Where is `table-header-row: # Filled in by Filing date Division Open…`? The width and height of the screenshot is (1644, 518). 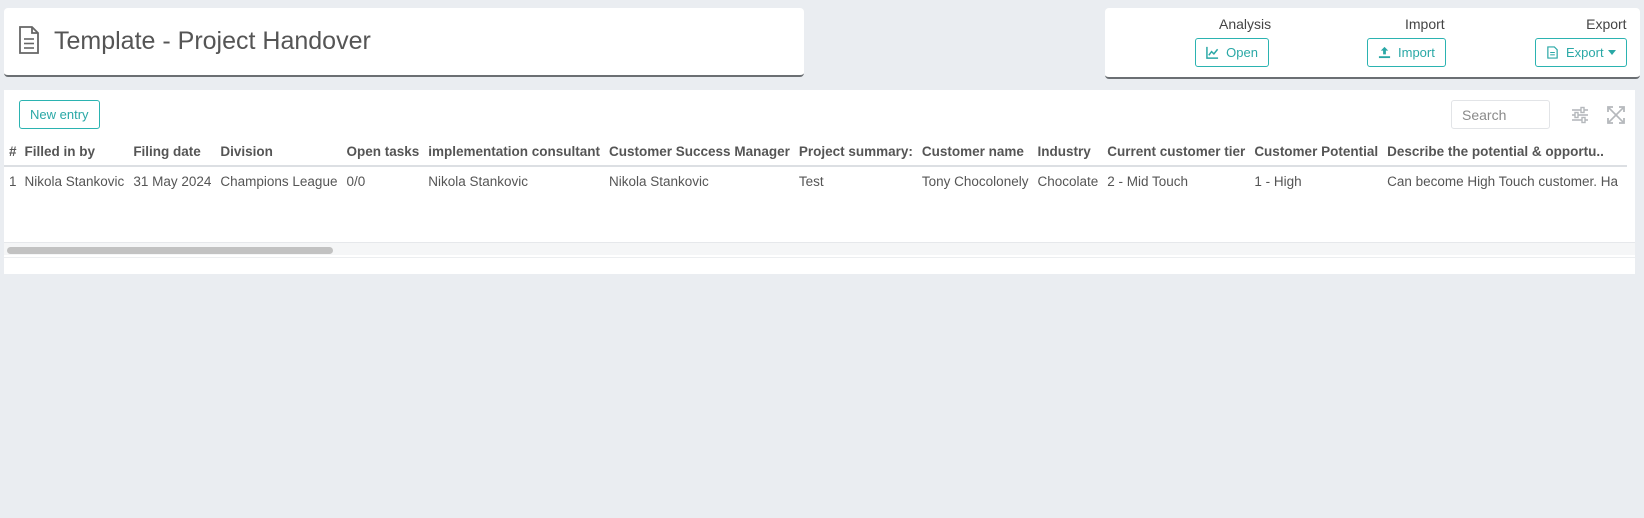 table-header-row: # Filled in by Filing date Division Open… is located at coordinates (815, 152).